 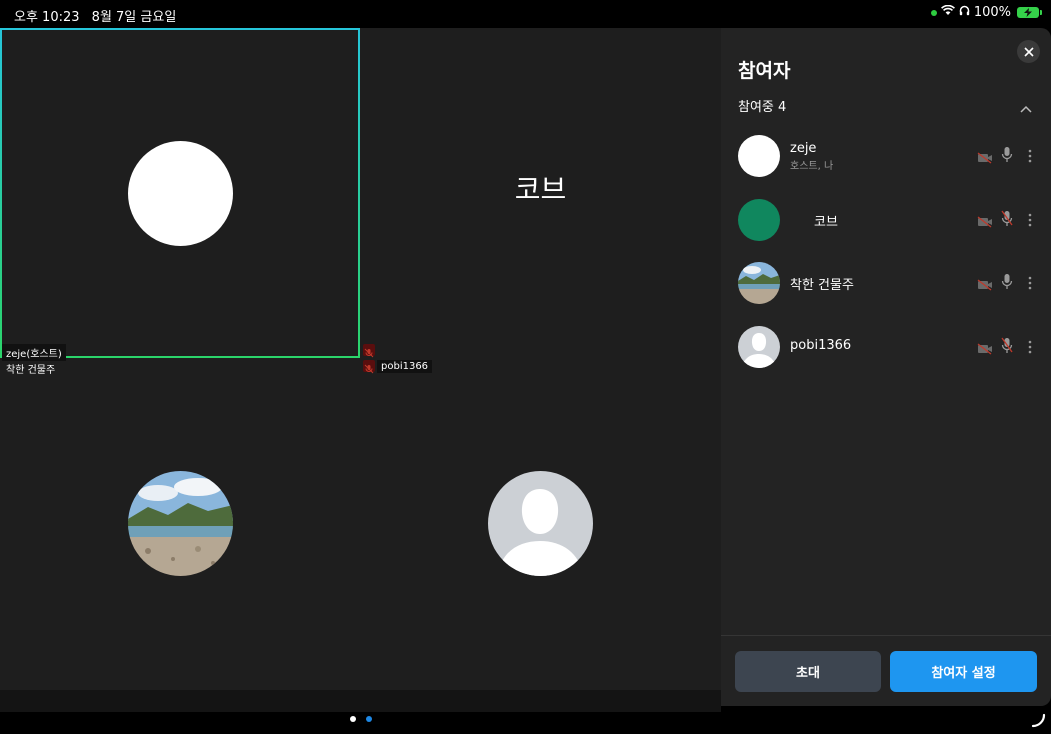 I want to click on camera-in-use-indicator, so click(x=933, y=12).